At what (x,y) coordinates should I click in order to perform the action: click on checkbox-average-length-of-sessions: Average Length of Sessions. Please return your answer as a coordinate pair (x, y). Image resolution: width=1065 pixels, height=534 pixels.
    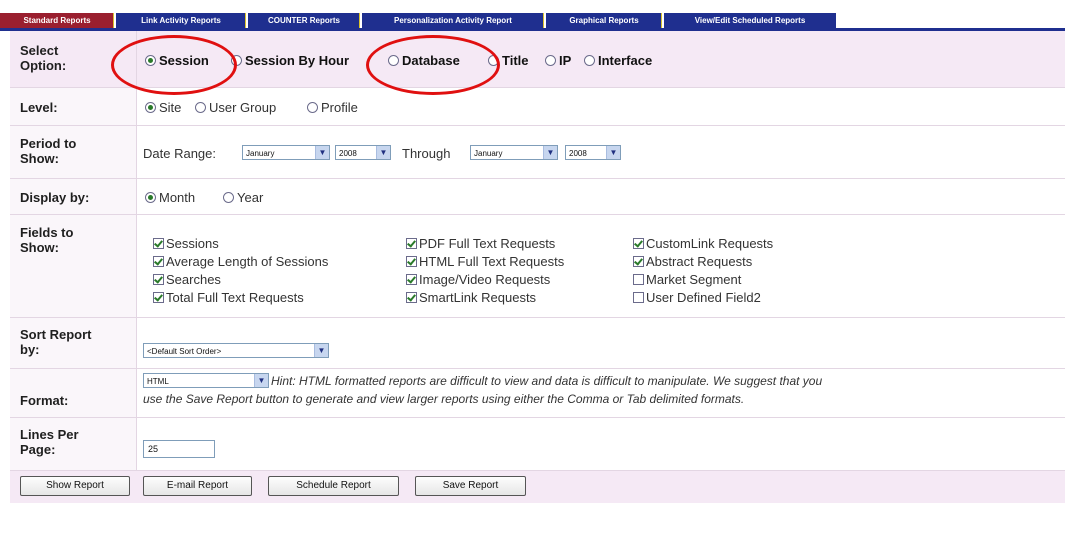
    Looking at the image, I should click on (240, 261).